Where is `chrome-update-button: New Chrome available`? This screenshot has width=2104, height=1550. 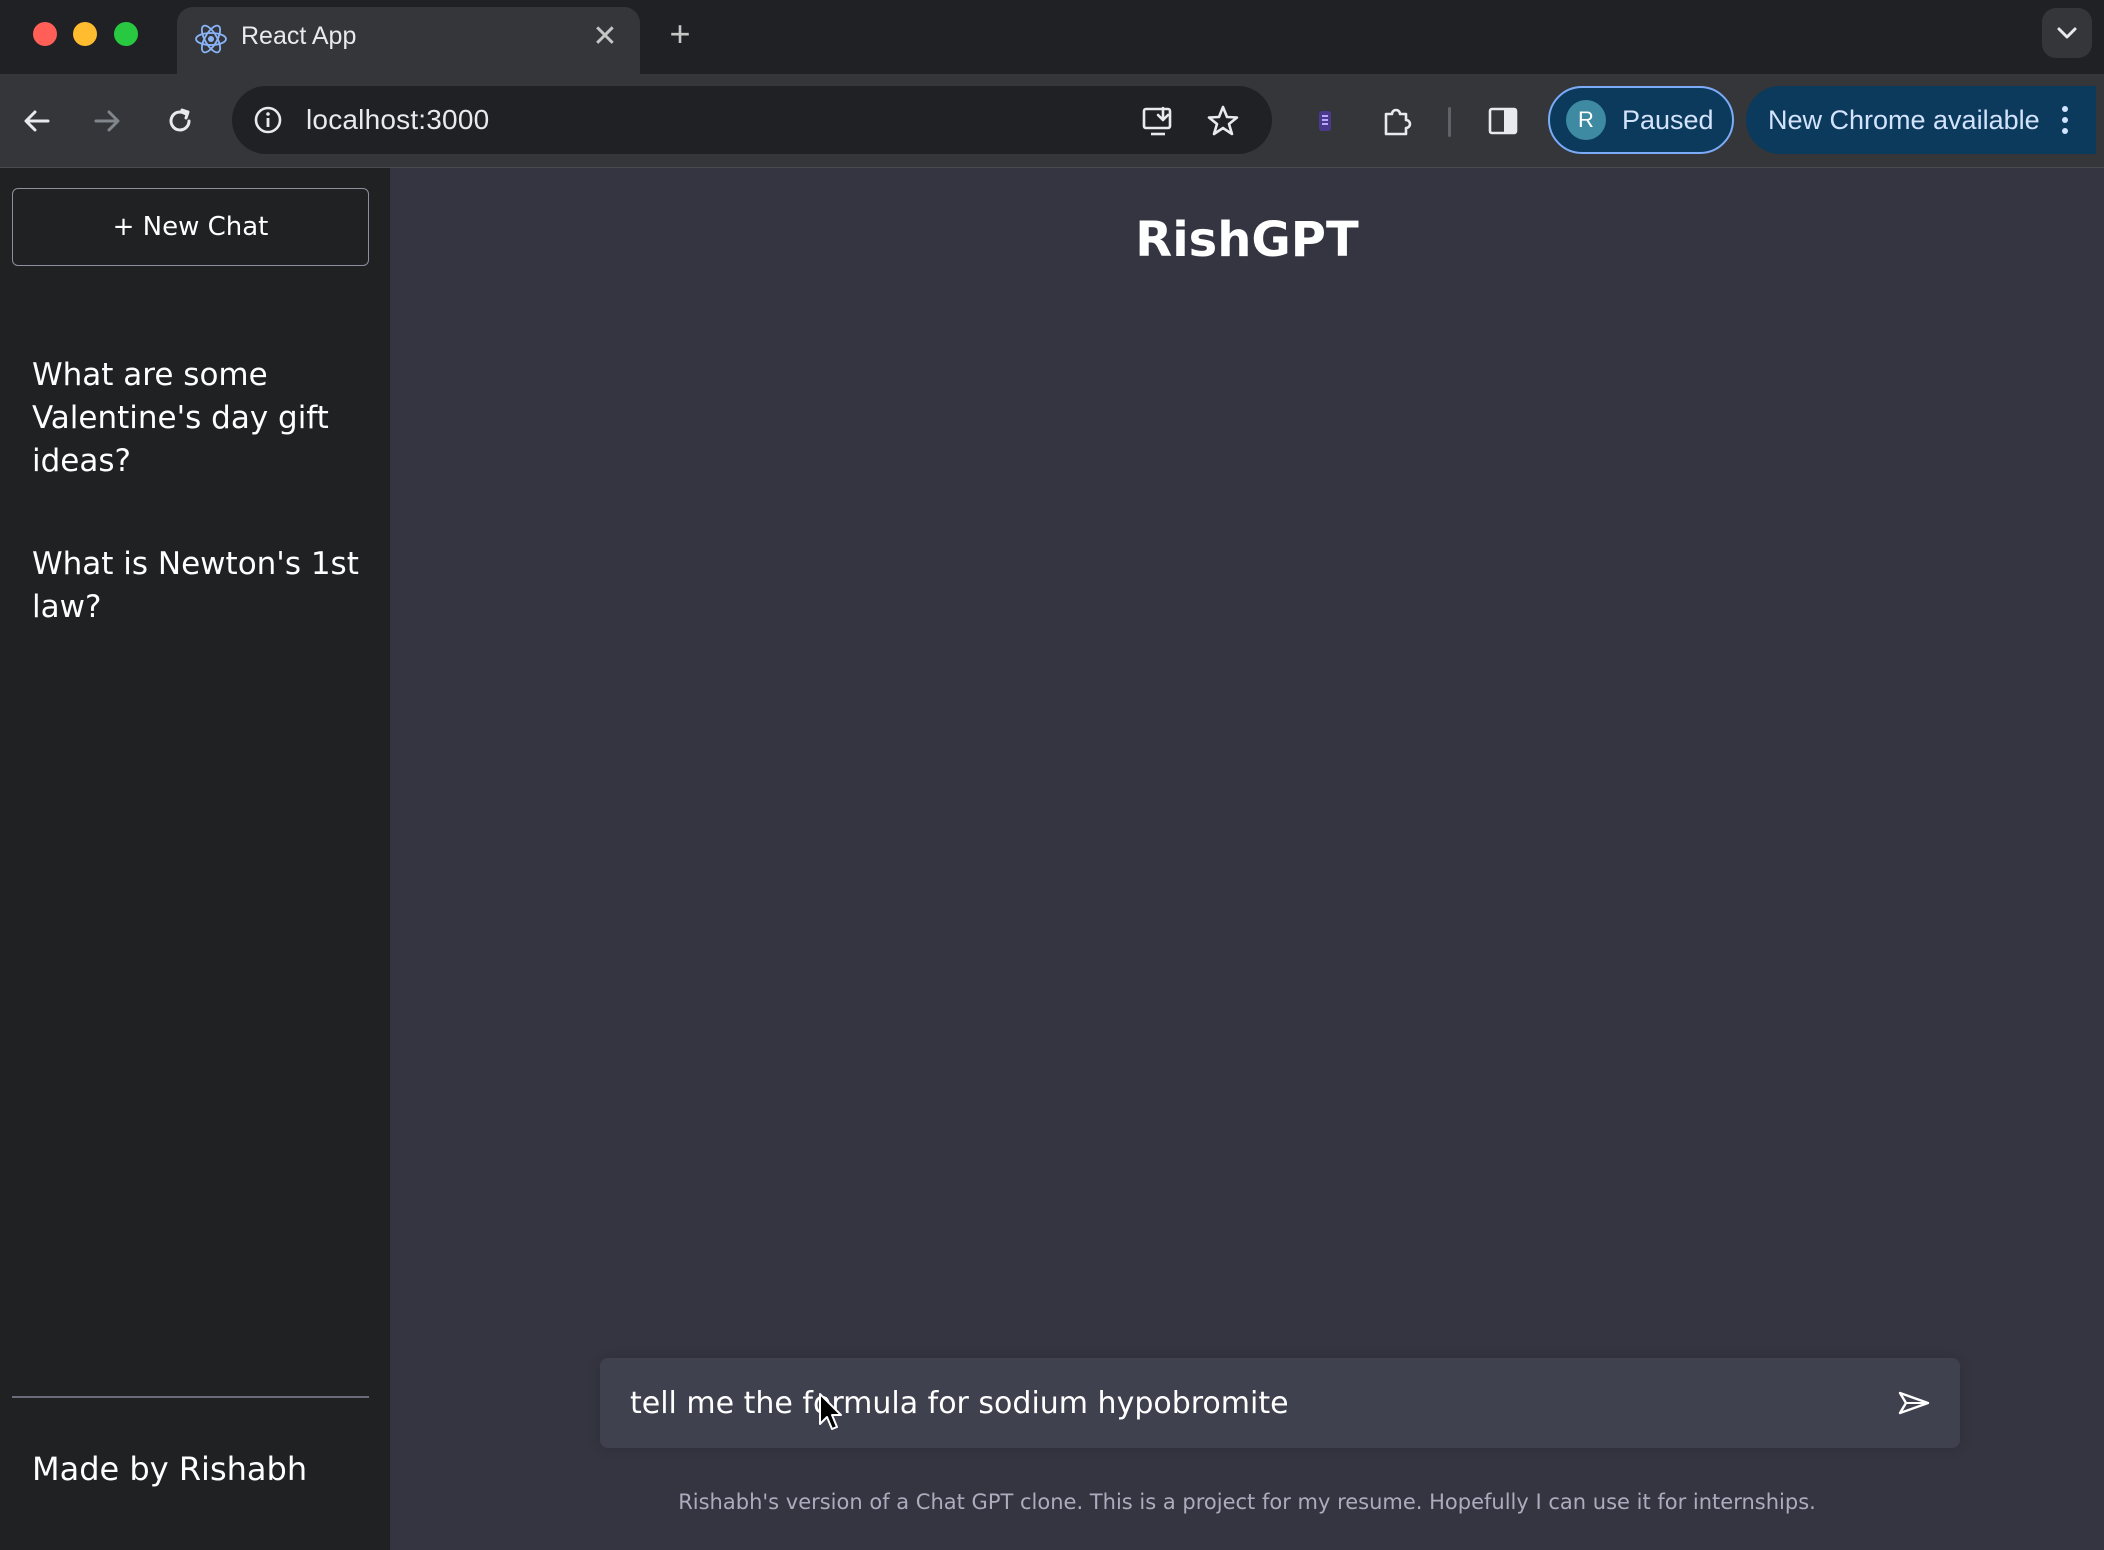
chrome-update-button: New Chrome available is located at coordinates (1921, 120).